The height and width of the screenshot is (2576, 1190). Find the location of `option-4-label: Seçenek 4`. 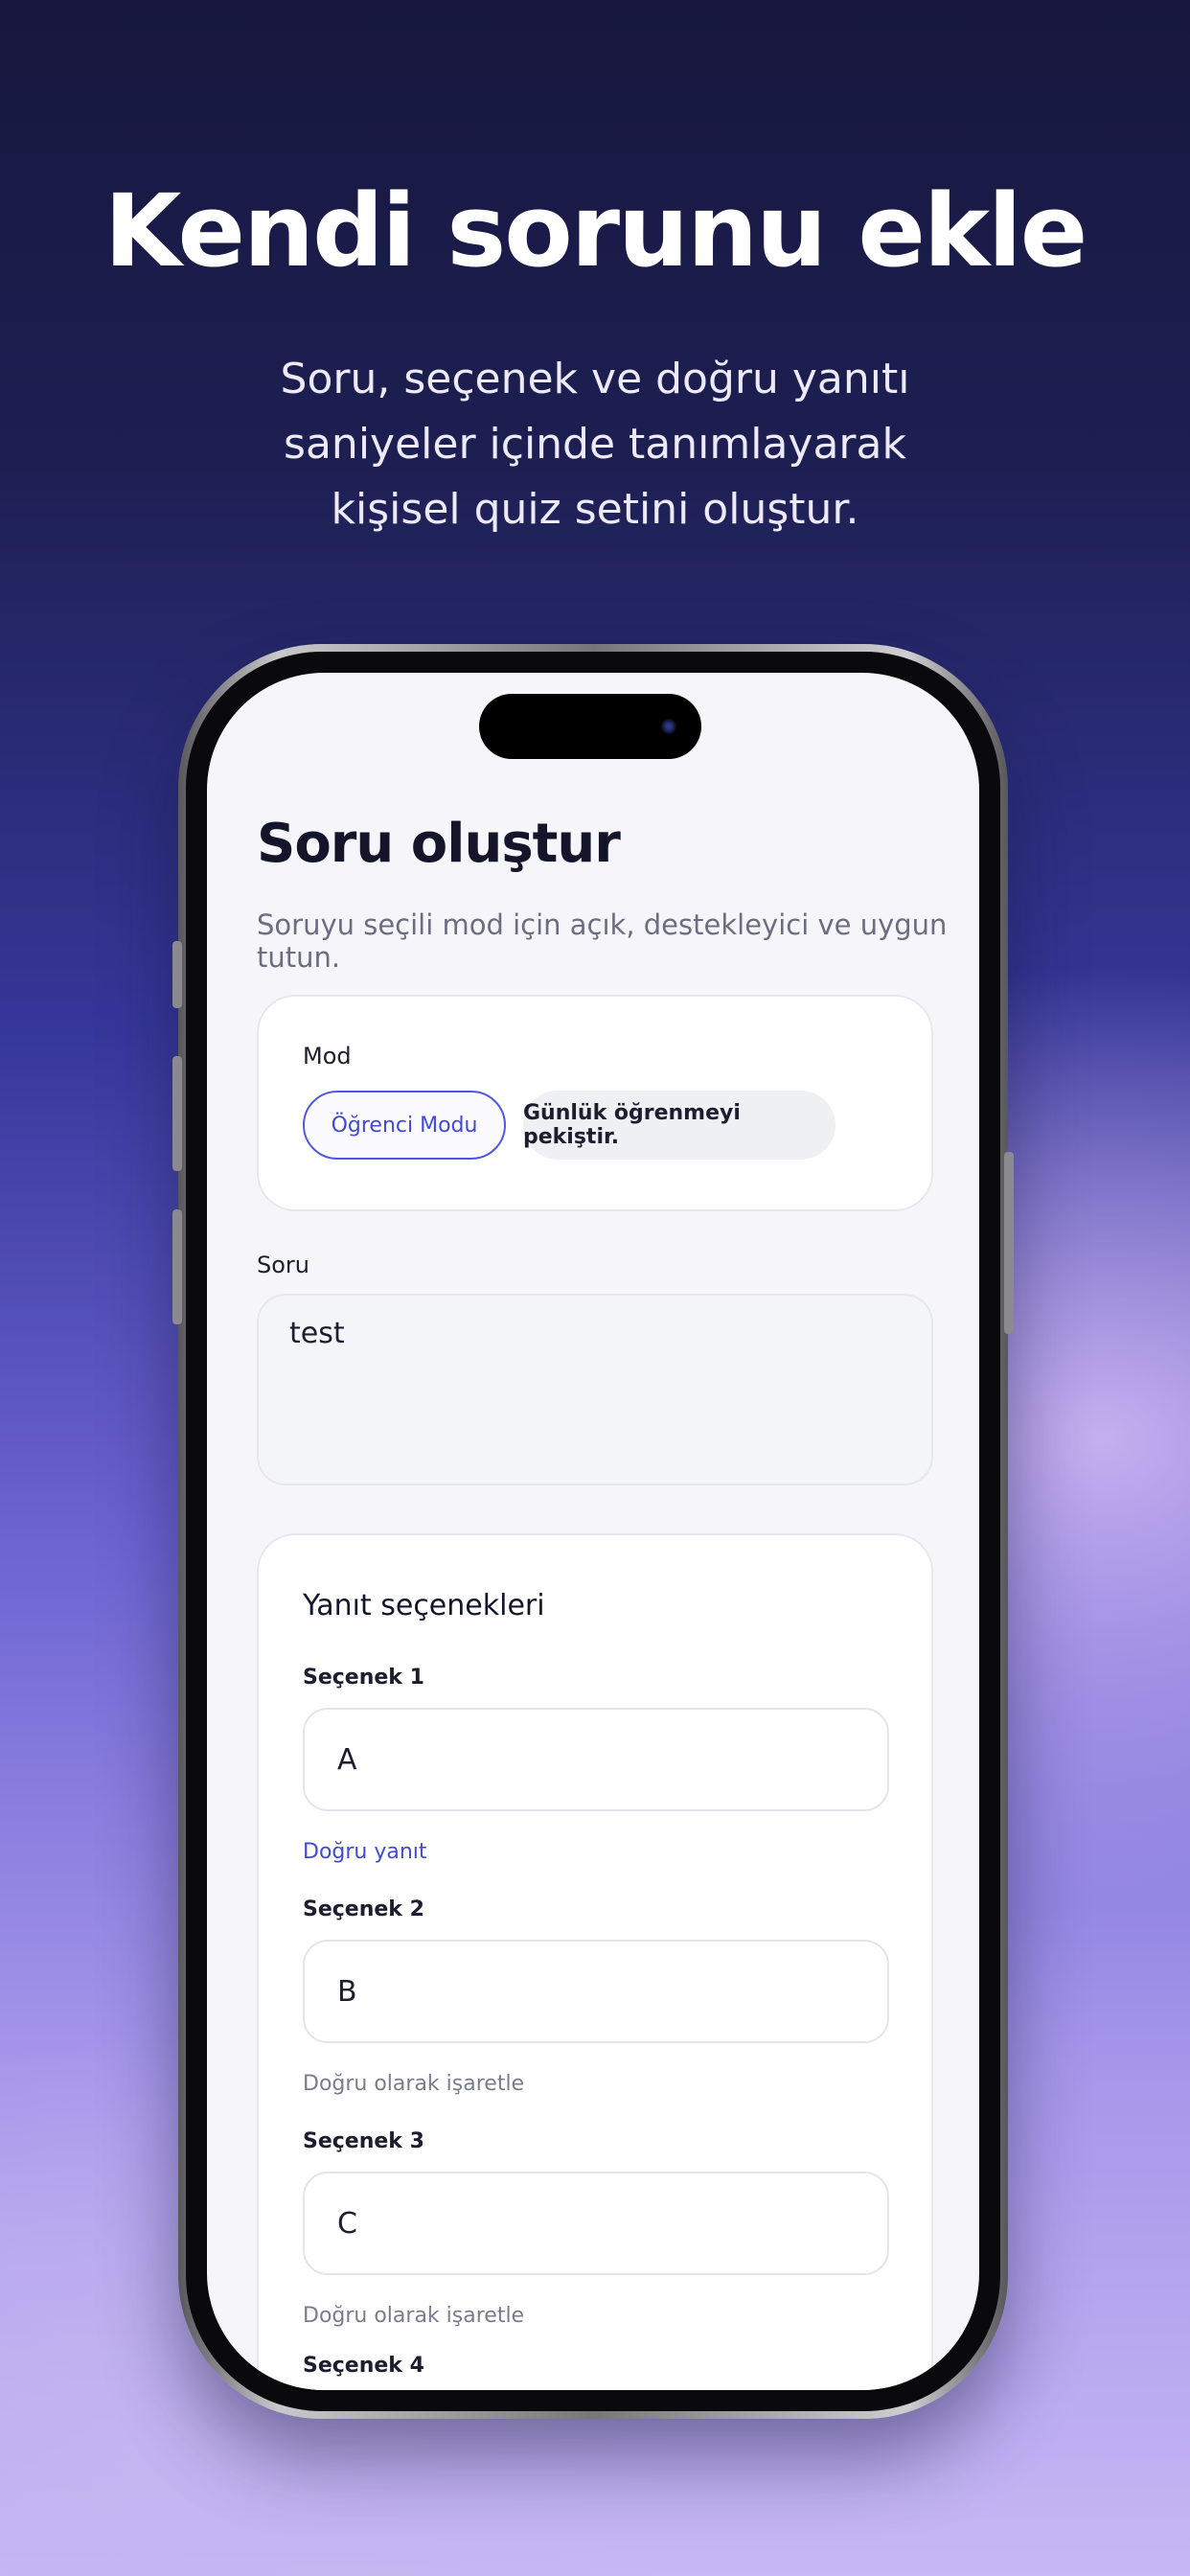

option-4-label: Seçenek 4 is located at coordinates (364, 2366).